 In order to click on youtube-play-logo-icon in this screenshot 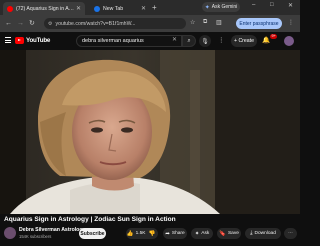, I will do `click(19, 40)`.